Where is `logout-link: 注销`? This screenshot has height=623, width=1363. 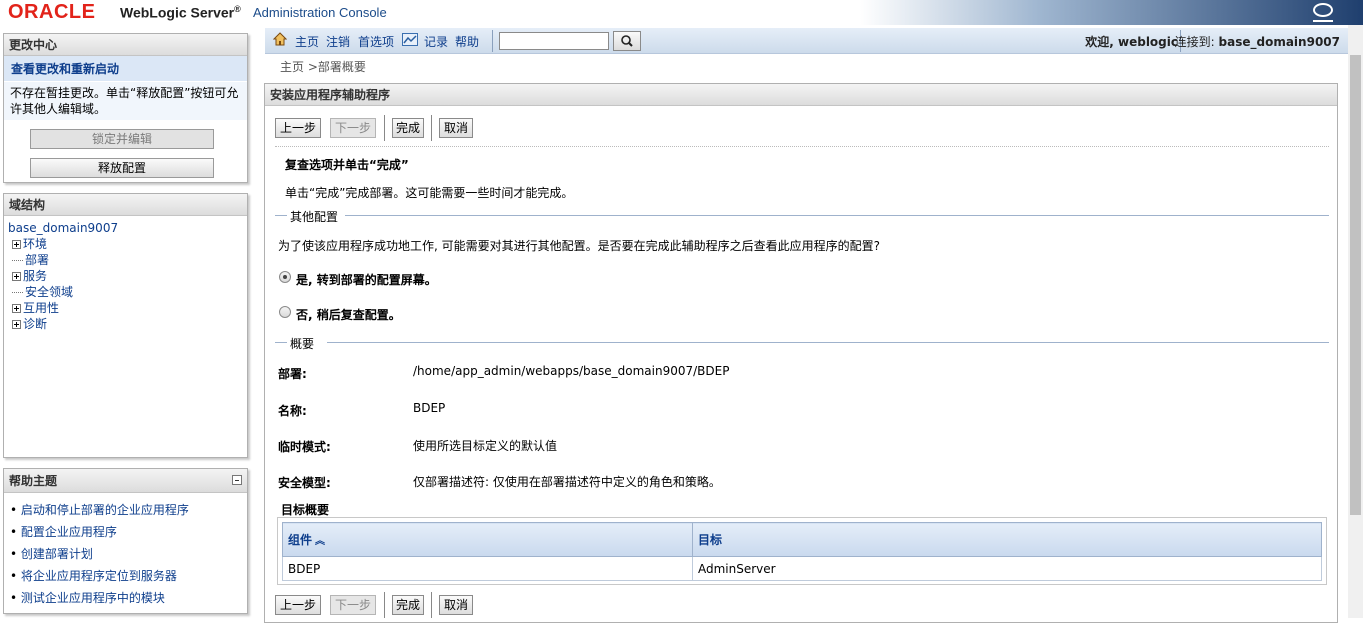
logout-link: 注销 is located at coordinates (338, 41).